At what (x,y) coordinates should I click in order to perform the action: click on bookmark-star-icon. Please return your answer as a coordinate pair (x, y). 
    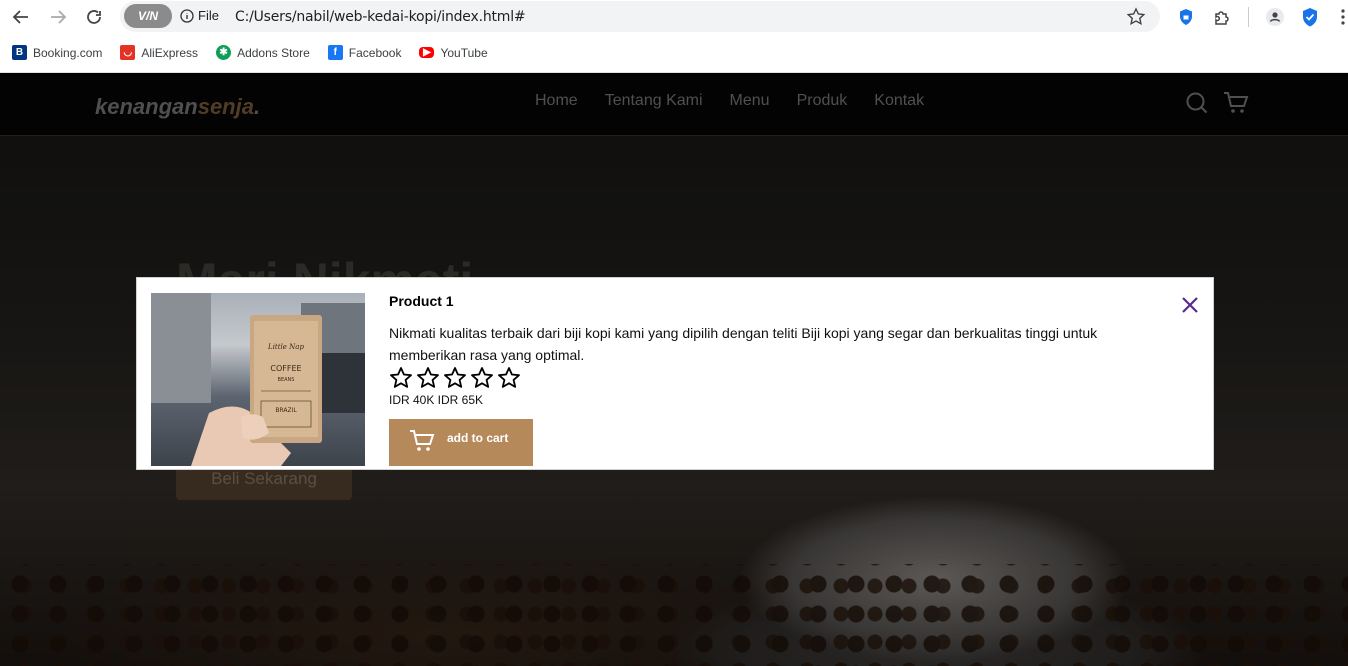
    Looking at the image, I should click on (1136, 19).